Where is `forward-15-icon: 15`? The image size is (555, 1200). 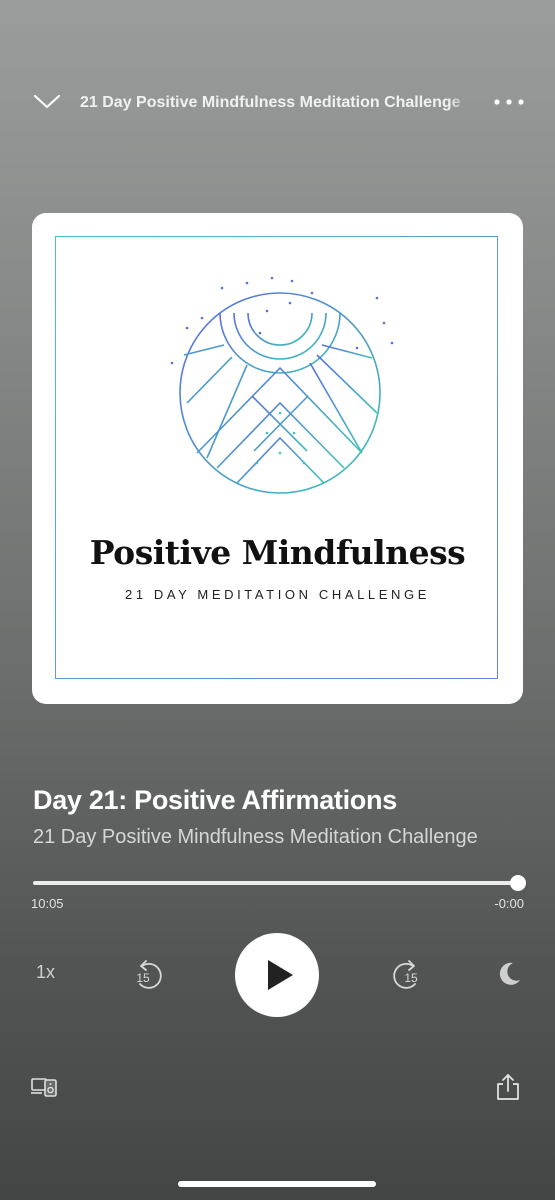
forward-15-icon: 15 is located at coordinates (406, 975).